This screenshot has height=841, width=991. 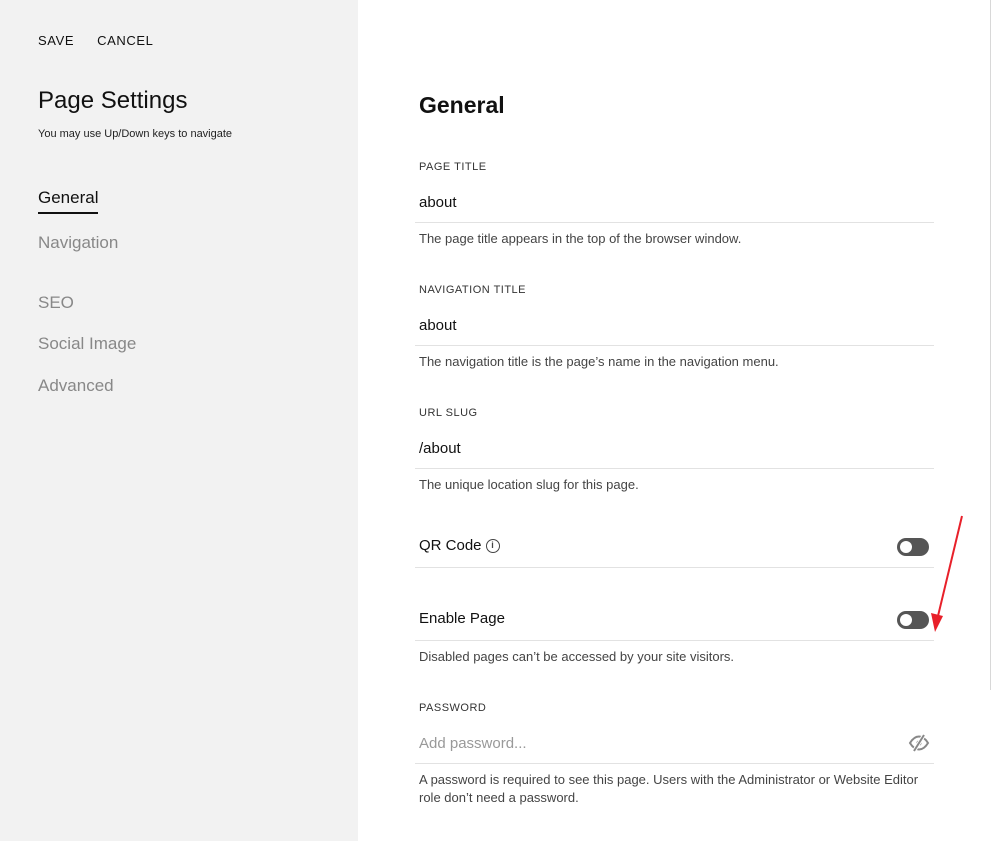 I want to click on navigation-title-input, so click(x=674, y=326).